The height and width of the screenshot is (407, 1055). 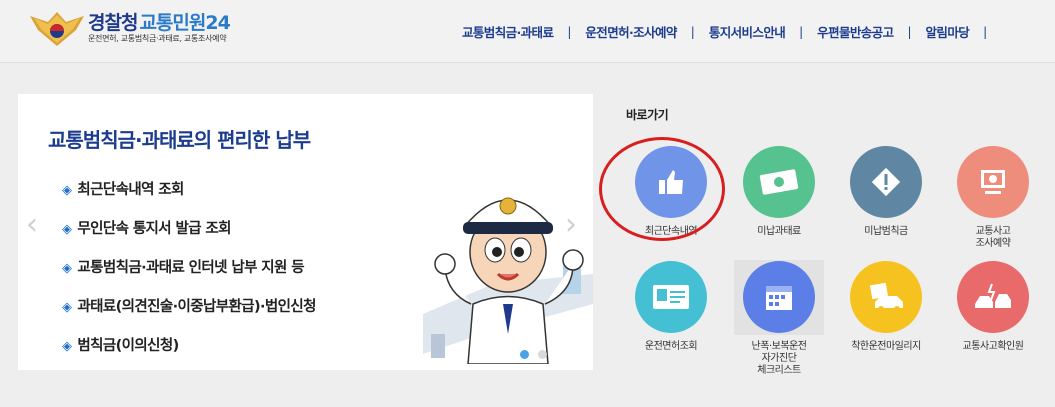 What do you see at coordinates (671, 346) in the screenshot?
I see `tile-label: 운전면허조회` at bounding box center [671, 346].